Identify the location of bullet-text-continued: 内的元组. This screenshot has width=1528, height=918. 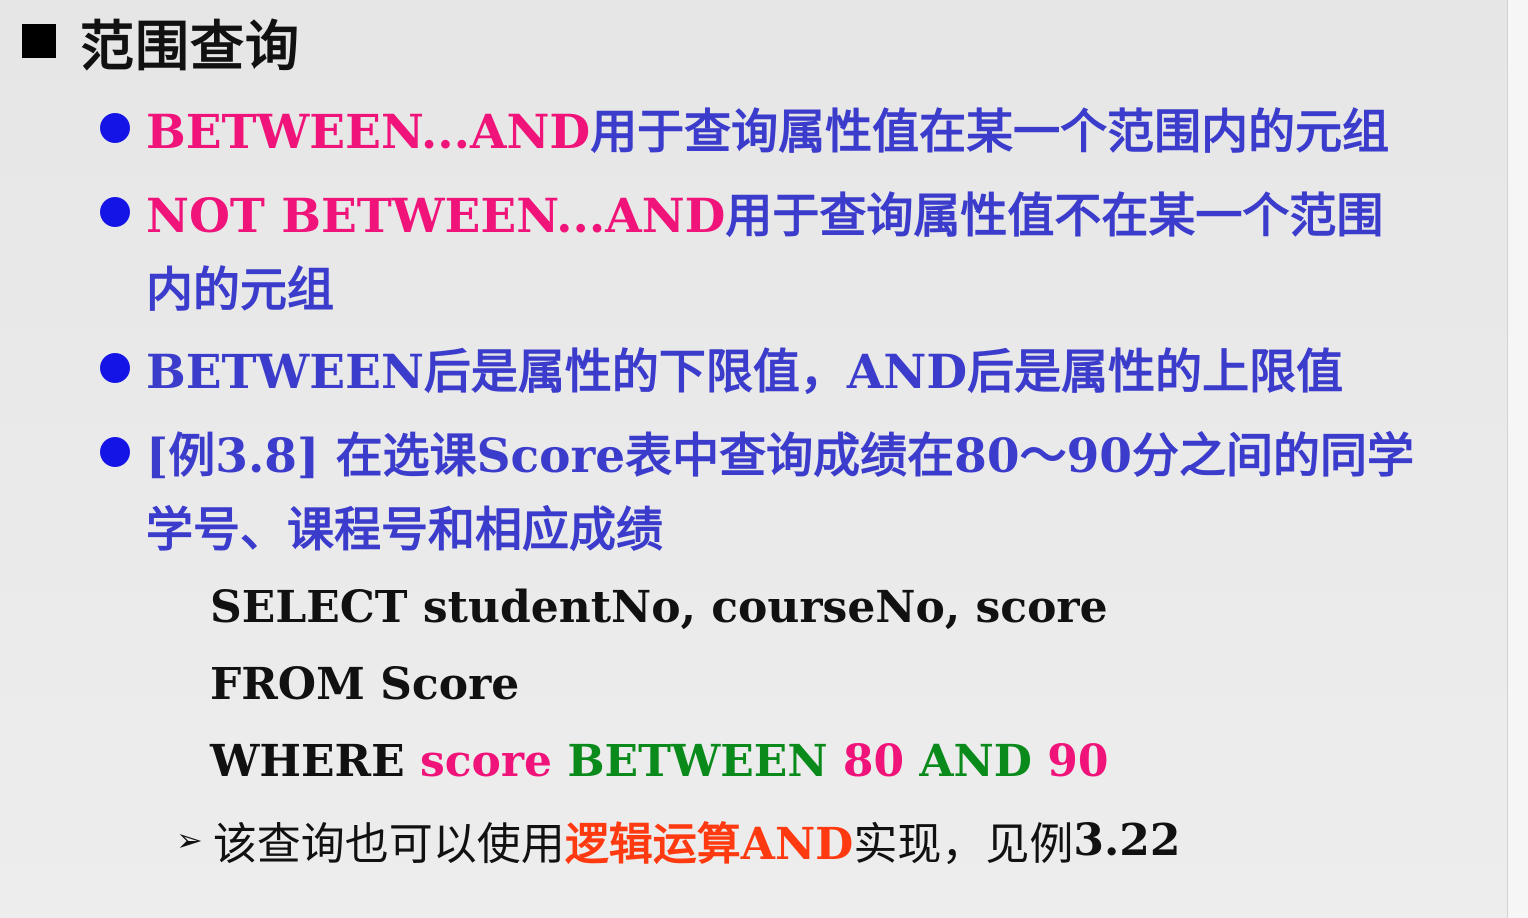
(240, 290).